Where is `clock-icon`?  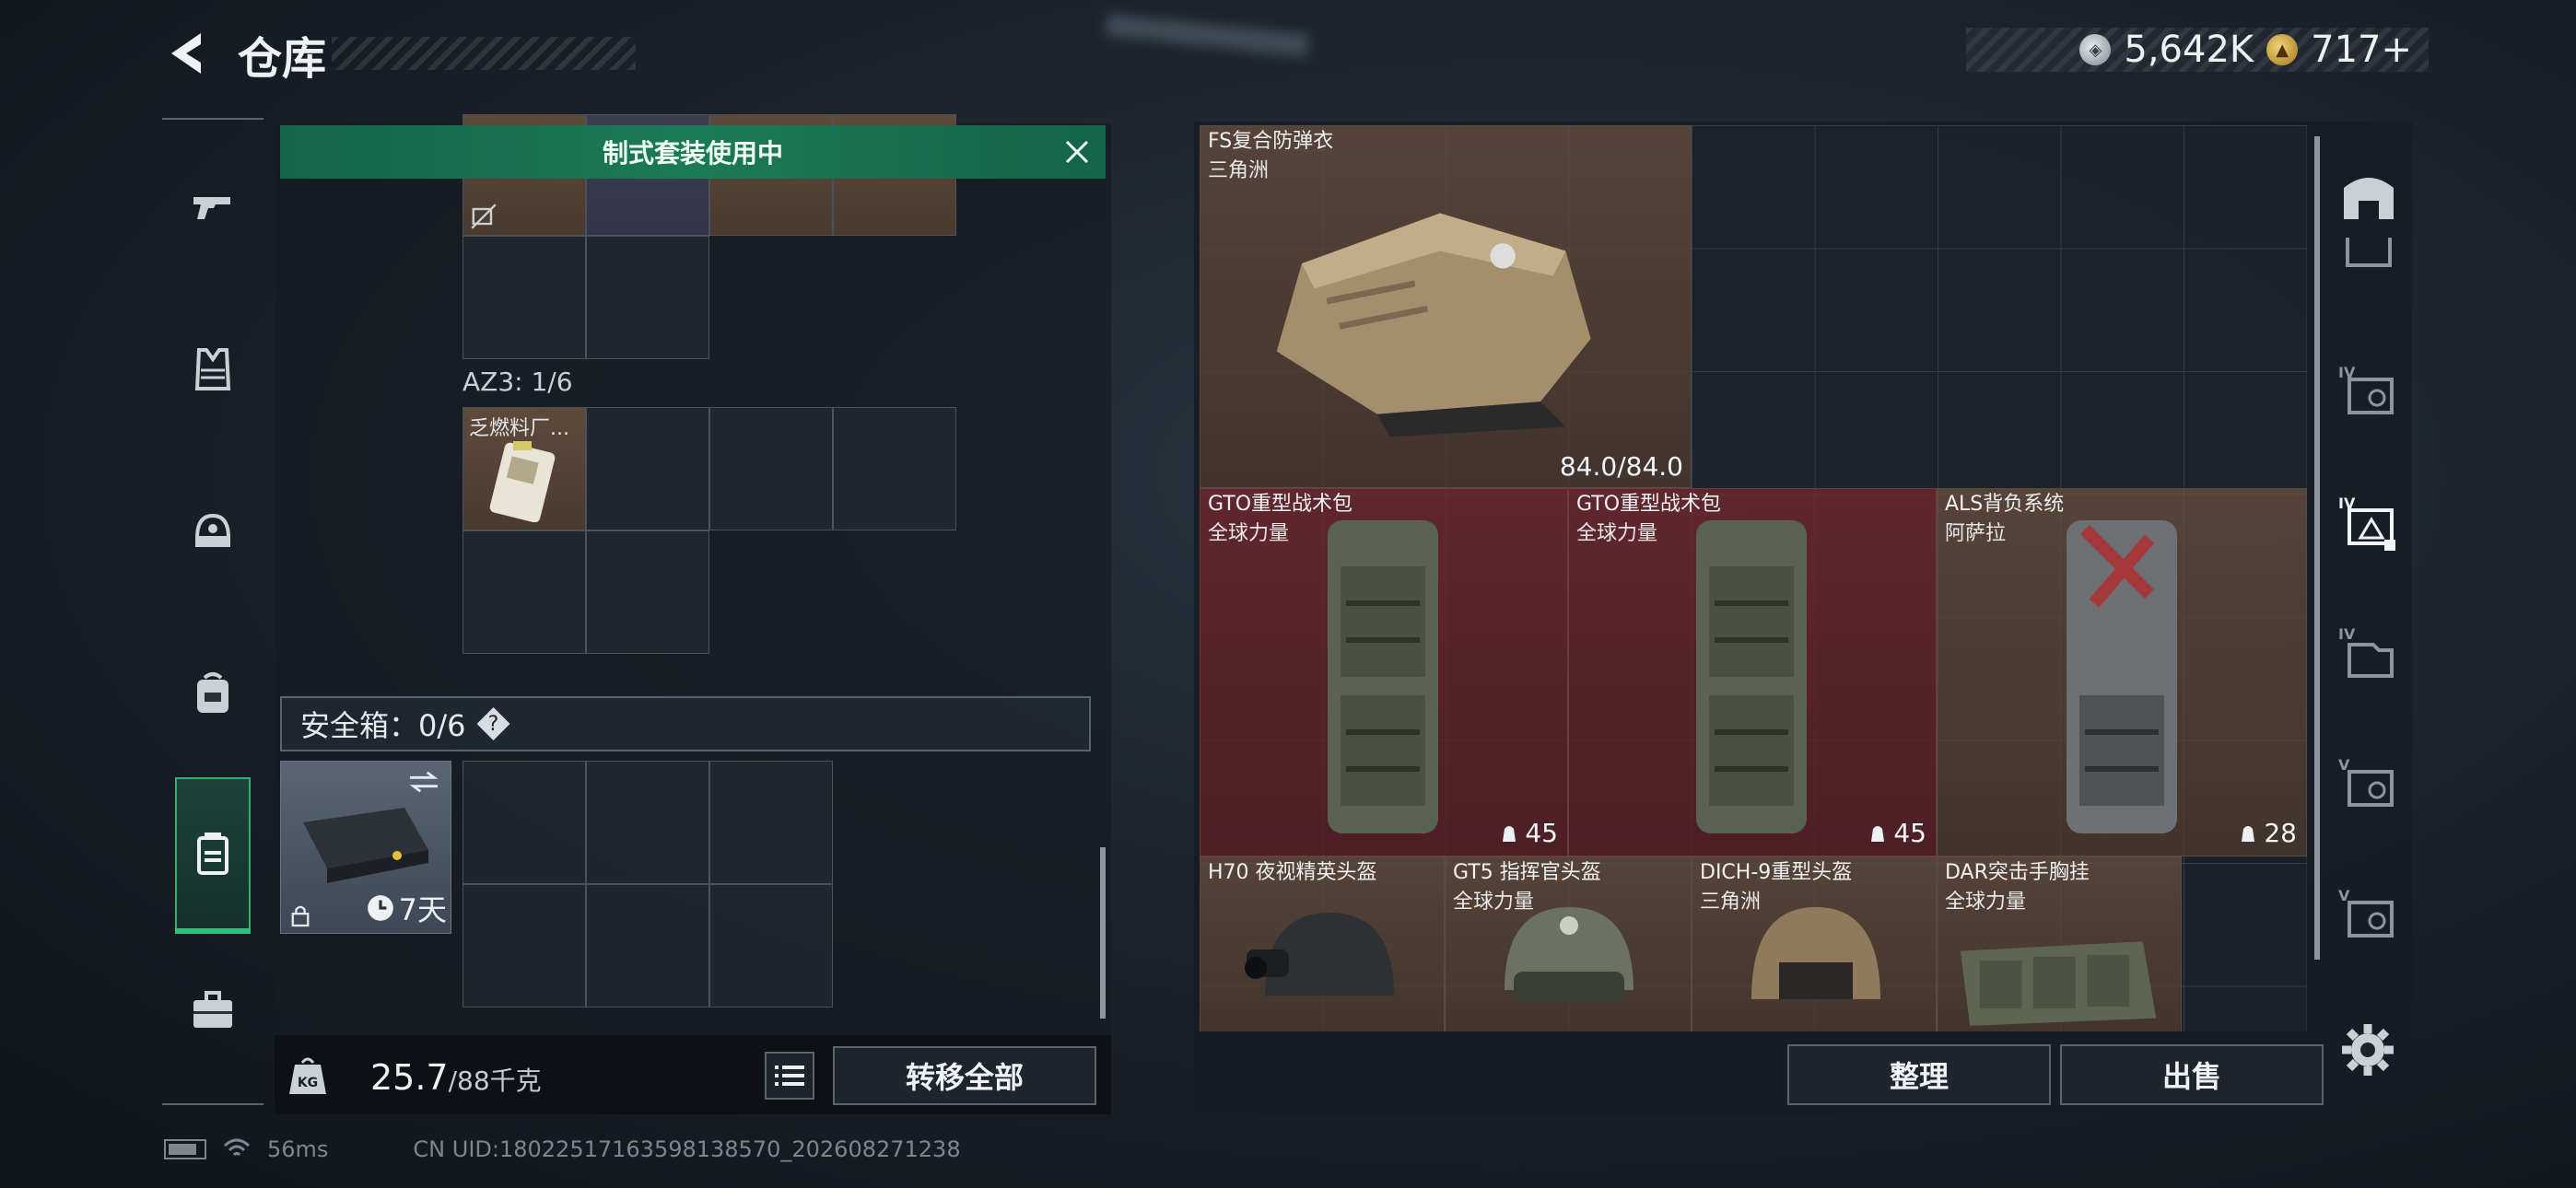 clock-icon is located at coordinates (380, 908).